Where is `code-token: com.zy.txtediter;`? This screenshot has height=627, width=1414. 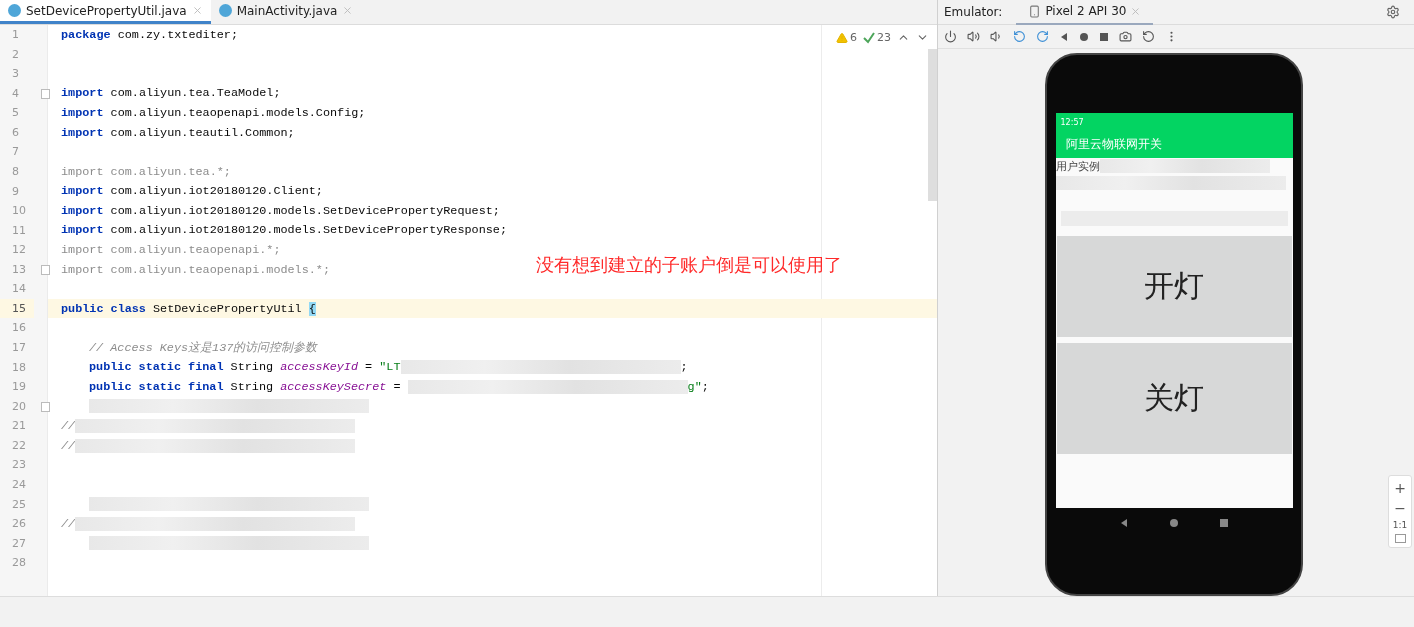 code-token: com.zy.txtediter; is located at coordinates (177, 34).